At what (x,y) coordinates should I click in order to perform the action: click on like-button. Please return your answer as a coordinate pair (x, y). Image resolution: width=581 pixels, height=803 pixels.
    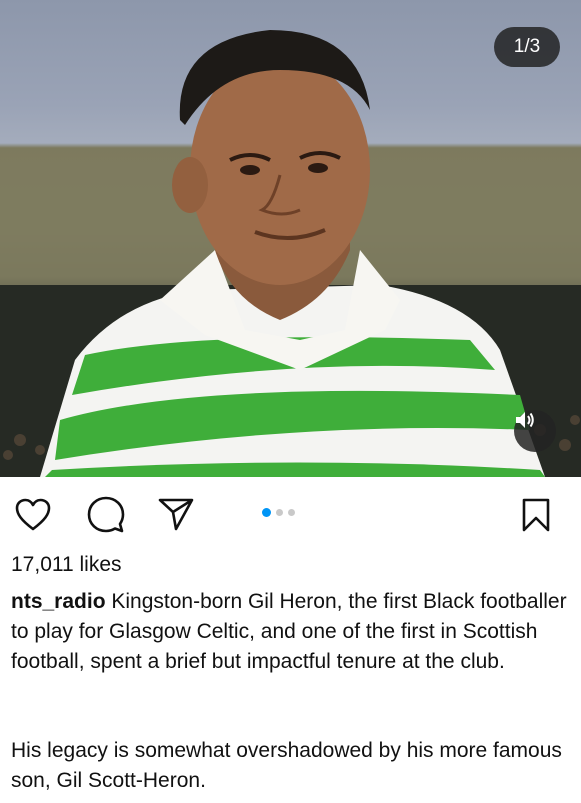
    Looking at the image, I should click on (33, 517).